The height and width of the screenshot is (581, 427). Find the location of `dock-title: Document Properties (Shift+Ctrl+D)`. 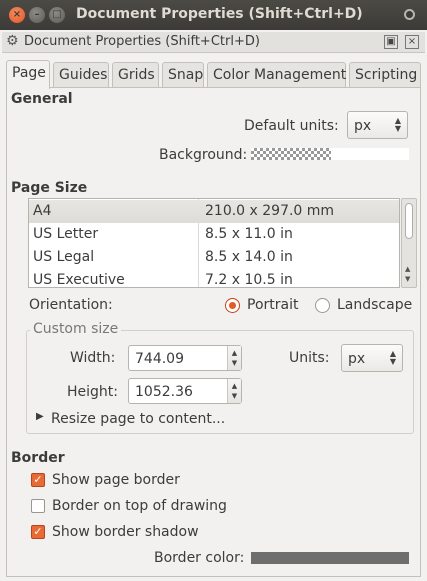

dock-title: Document Properties (Shift+Ctrl+D) is located at coordinates (142, 41).